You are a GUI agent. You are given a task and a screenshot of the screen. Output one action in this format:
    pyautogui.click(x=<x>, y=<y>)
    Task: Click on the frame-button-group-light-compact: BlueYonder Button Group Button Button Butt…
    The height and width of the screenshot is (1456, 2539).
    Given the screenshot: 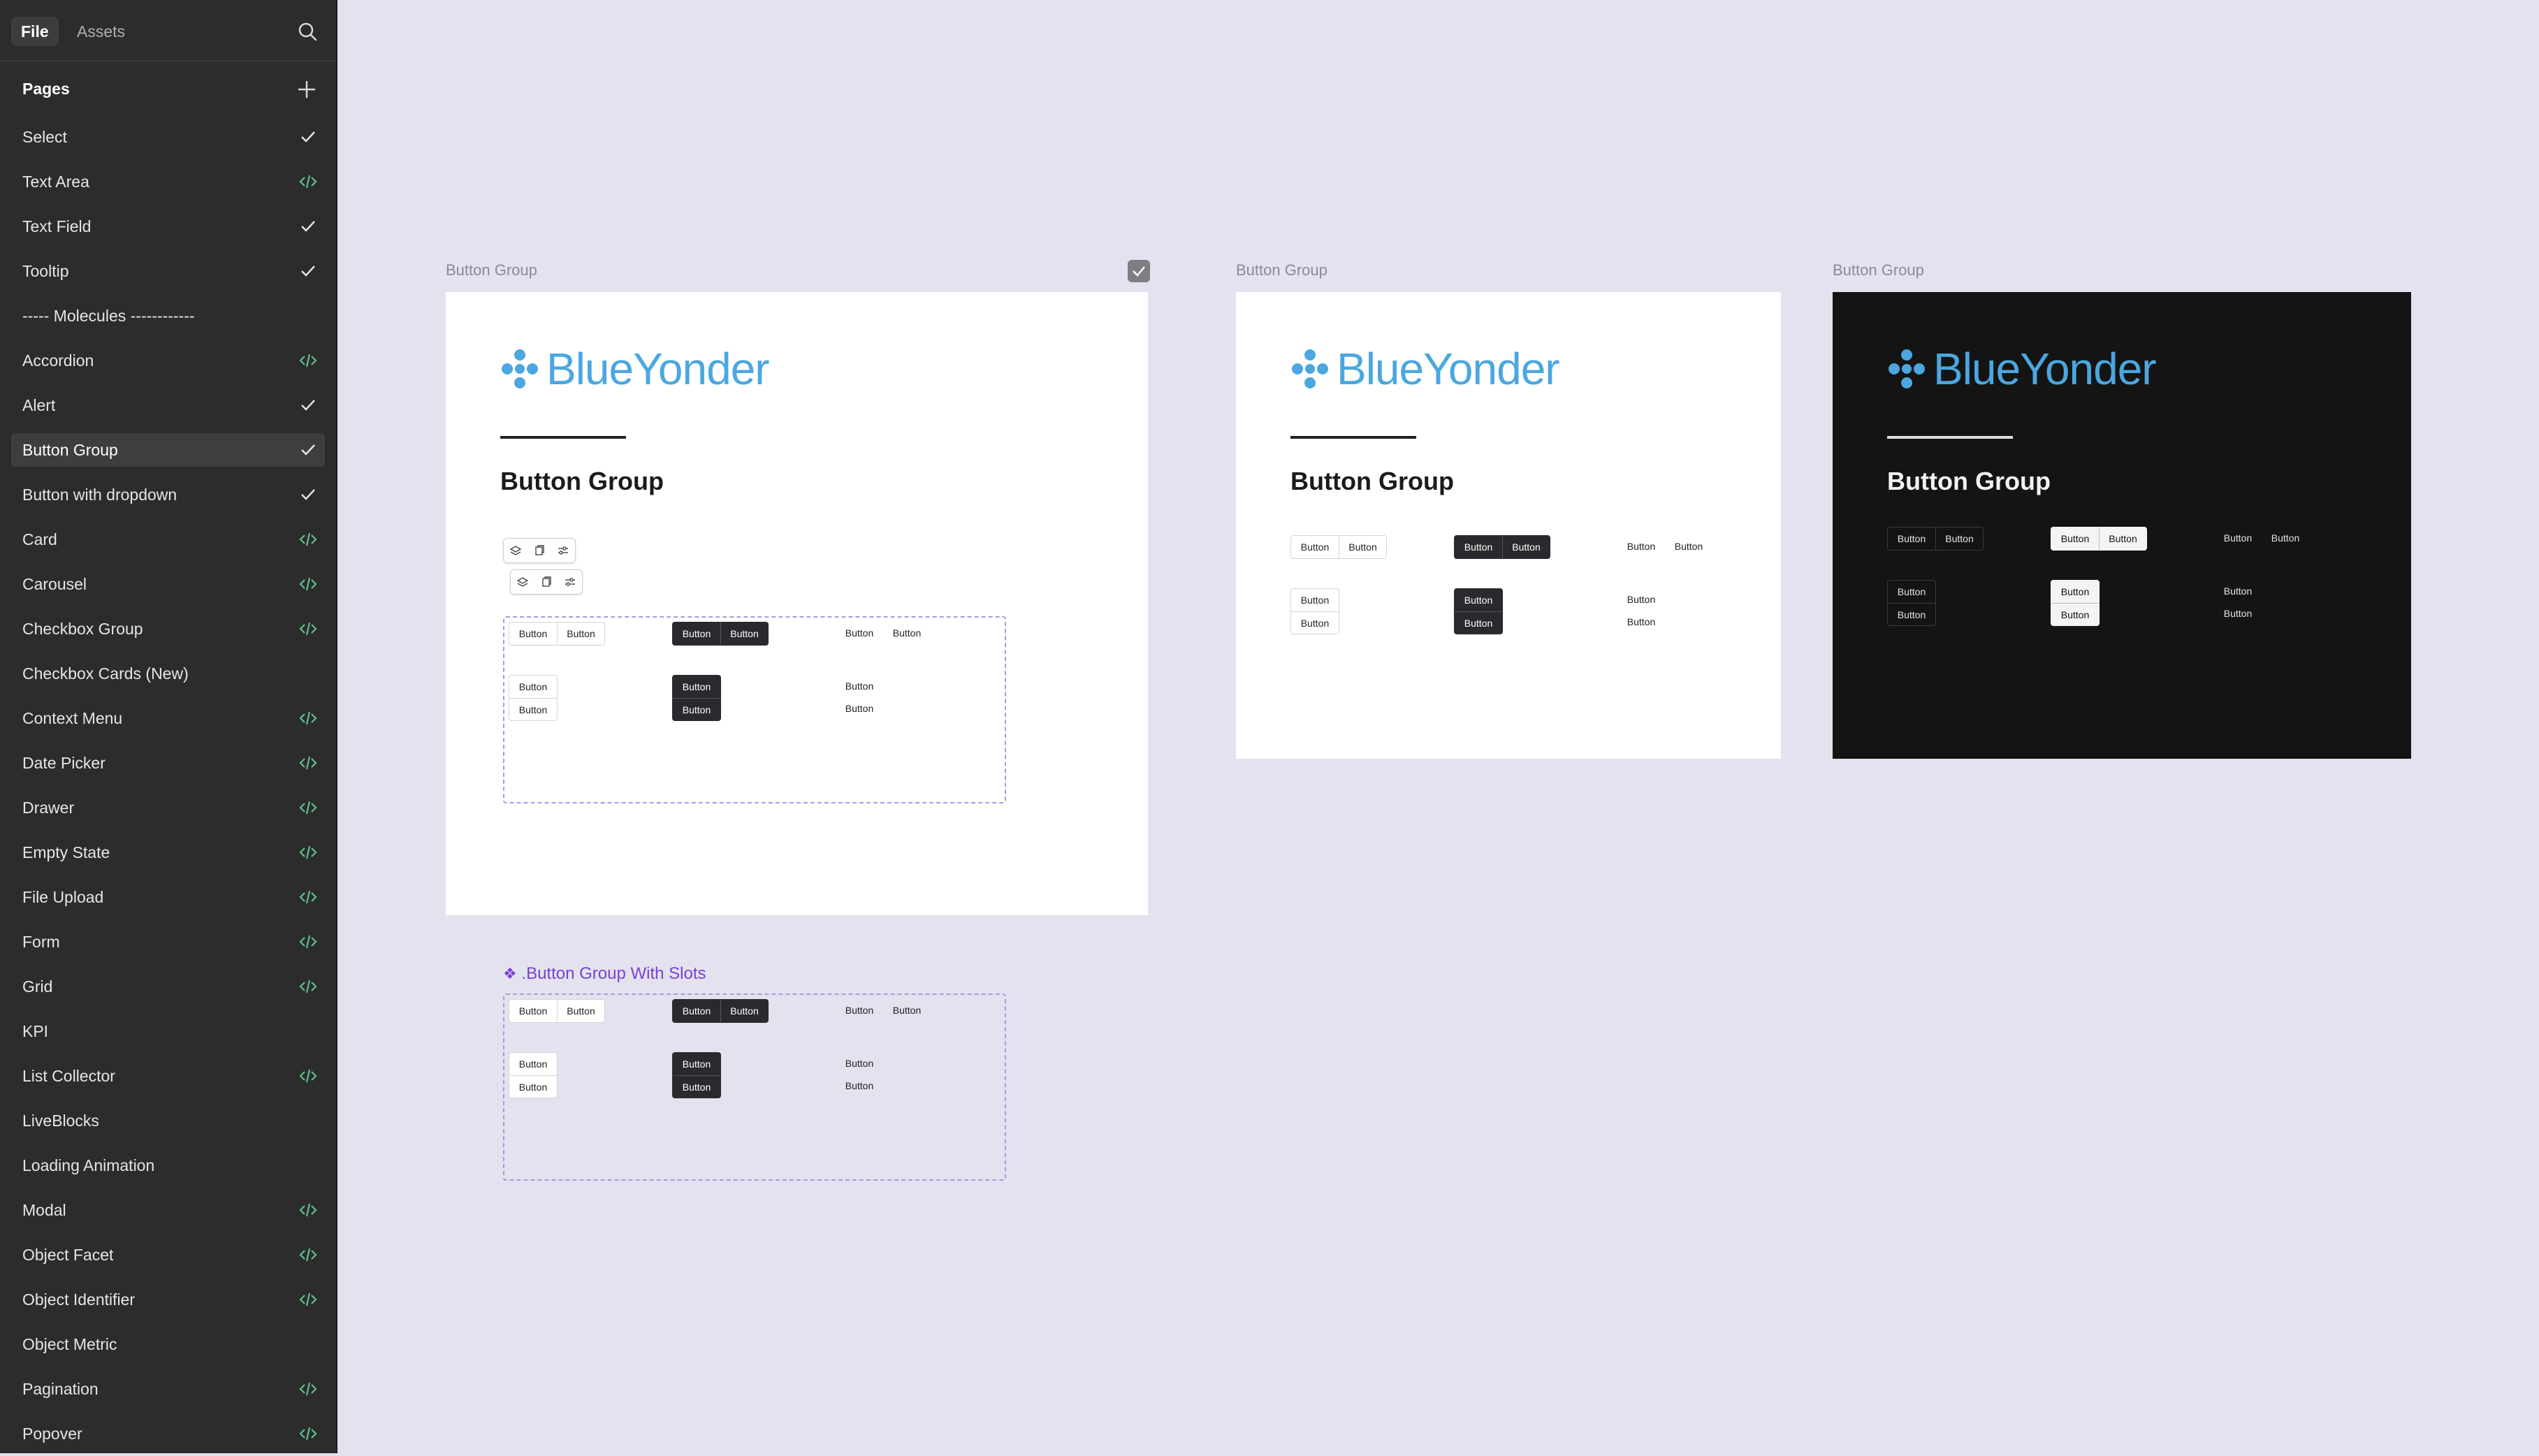 What is the action you would take?
    pyautogui.click(x=1509, y=525)
    